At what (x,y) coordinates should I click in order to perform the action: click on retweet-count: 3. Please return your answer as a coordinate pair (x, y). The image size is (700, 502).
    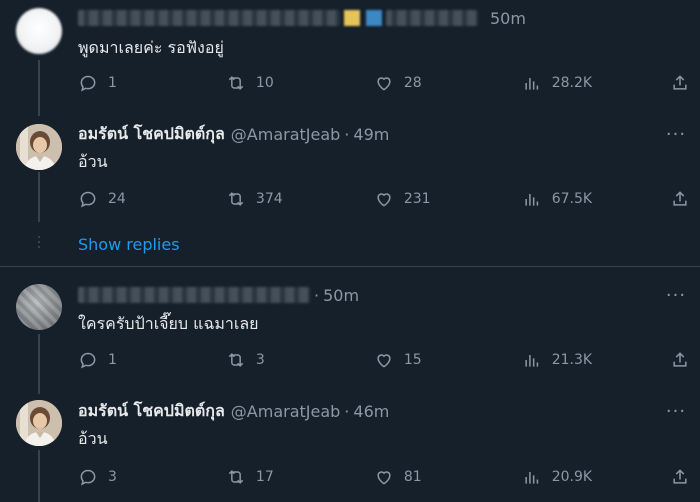
    Looking at the image, I should click on (260, 360).